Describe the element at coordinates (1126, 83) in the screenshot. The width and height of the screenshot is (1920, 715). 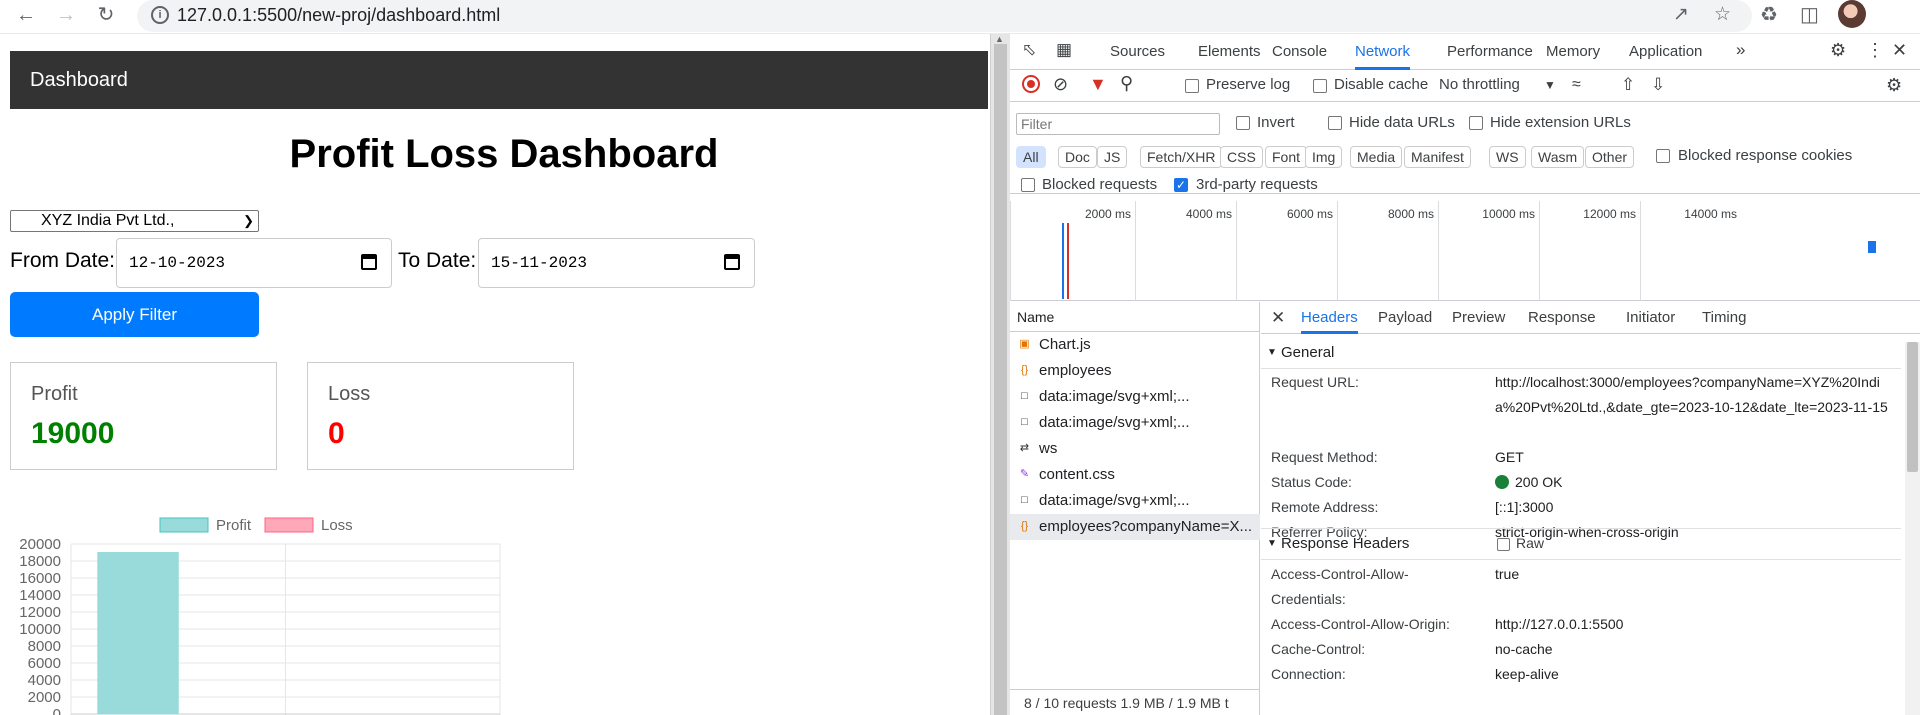
I see `search-icon: ⚲` at that location.